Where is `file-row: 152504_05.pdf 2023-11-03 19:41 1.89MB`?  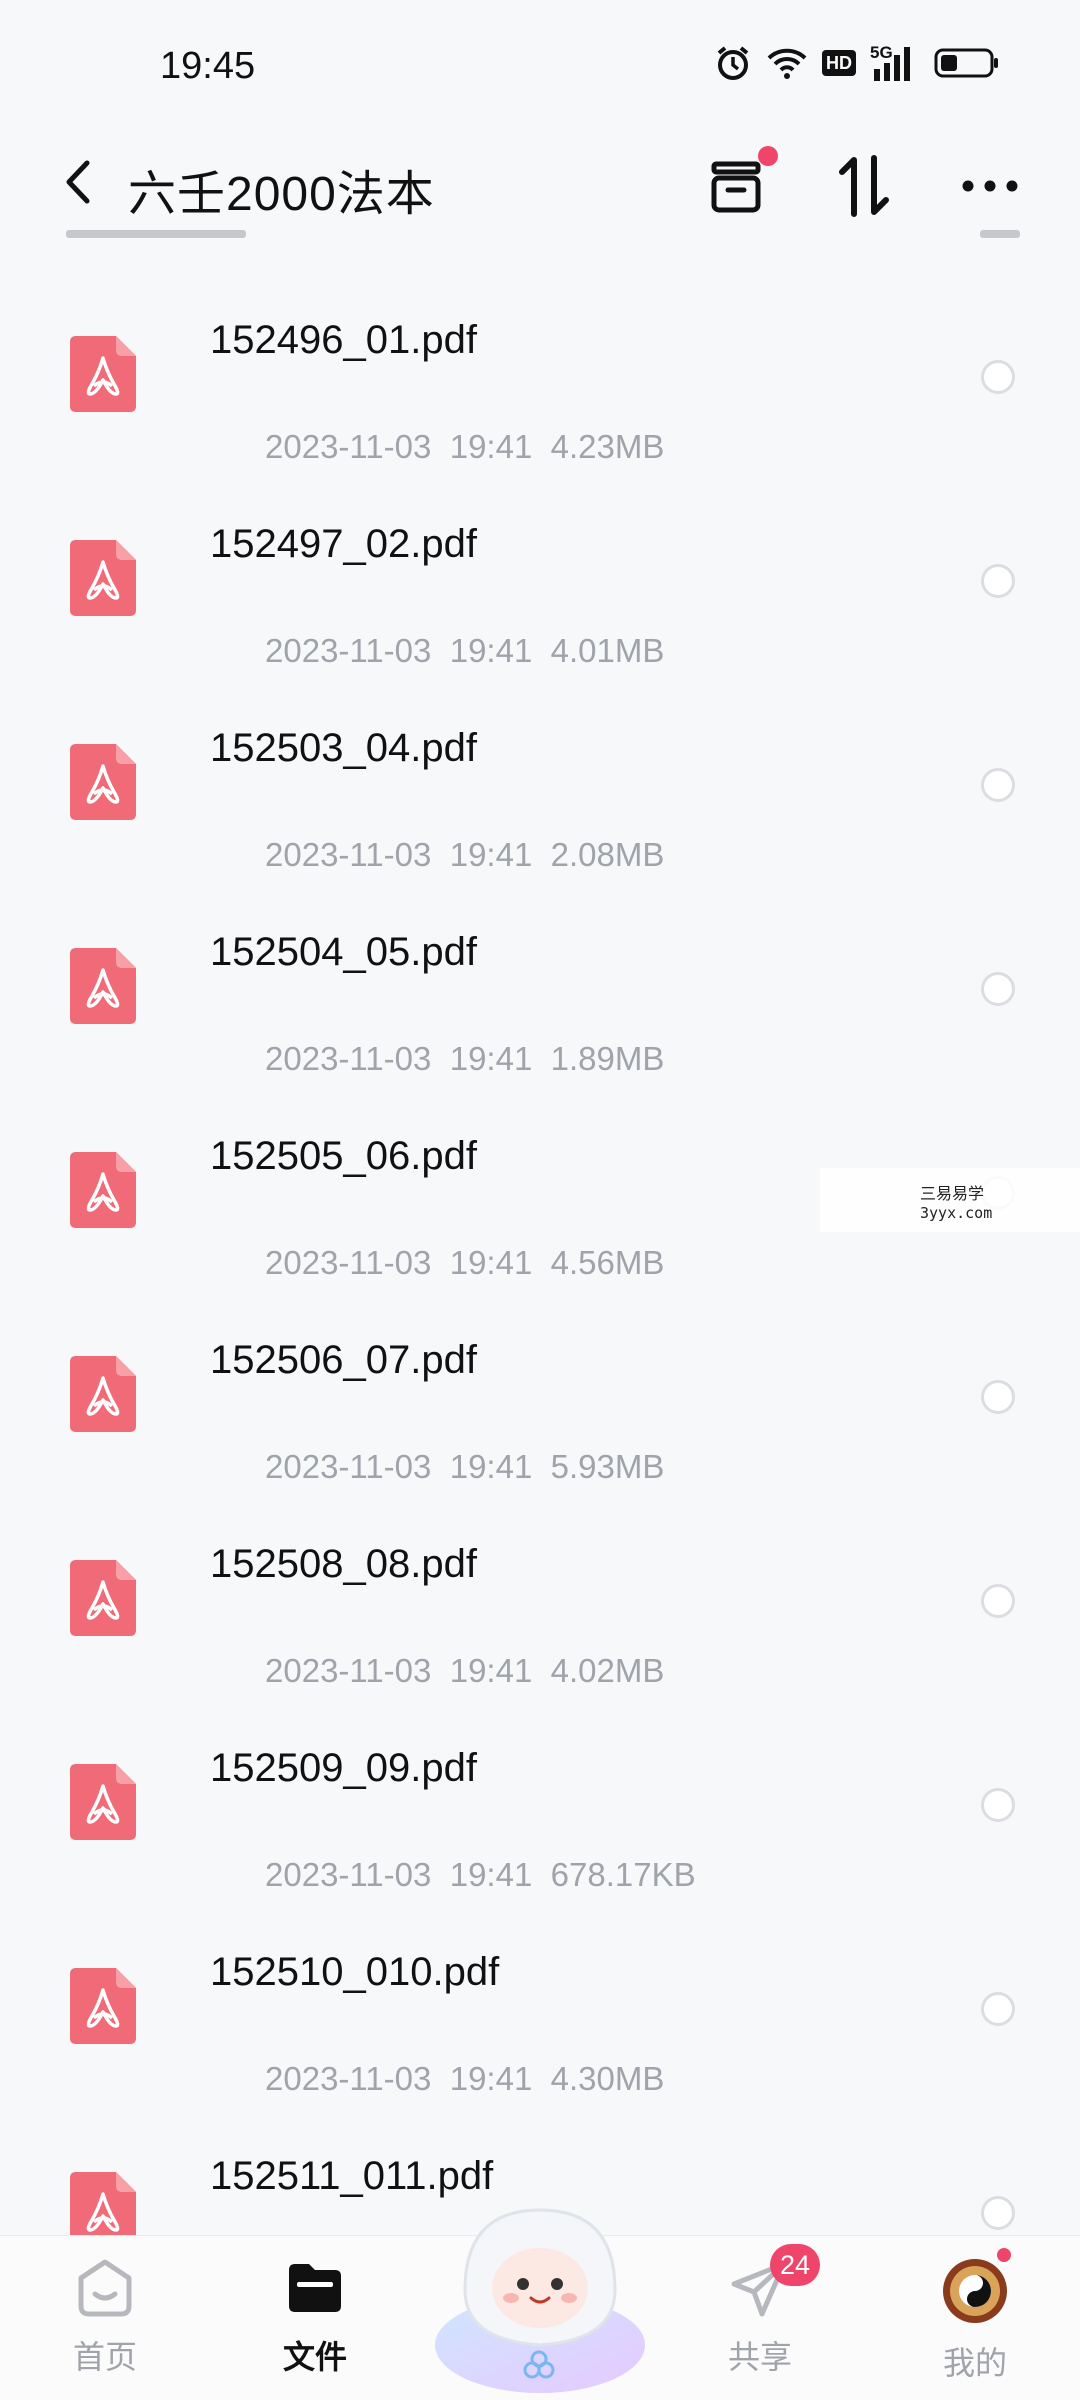
file-row: 152504_05.pdf 2023-11-03 19:41 1.89MB is located at coordinates (540, 964).